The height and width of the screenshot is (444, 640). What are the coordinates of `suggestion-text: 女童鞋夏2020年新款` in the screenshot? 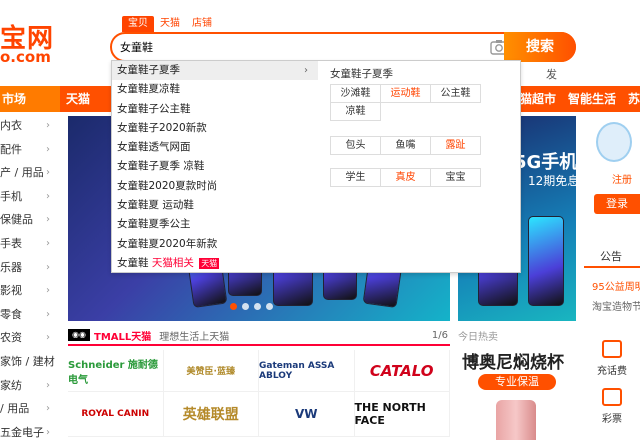 It's located at (167, 243).